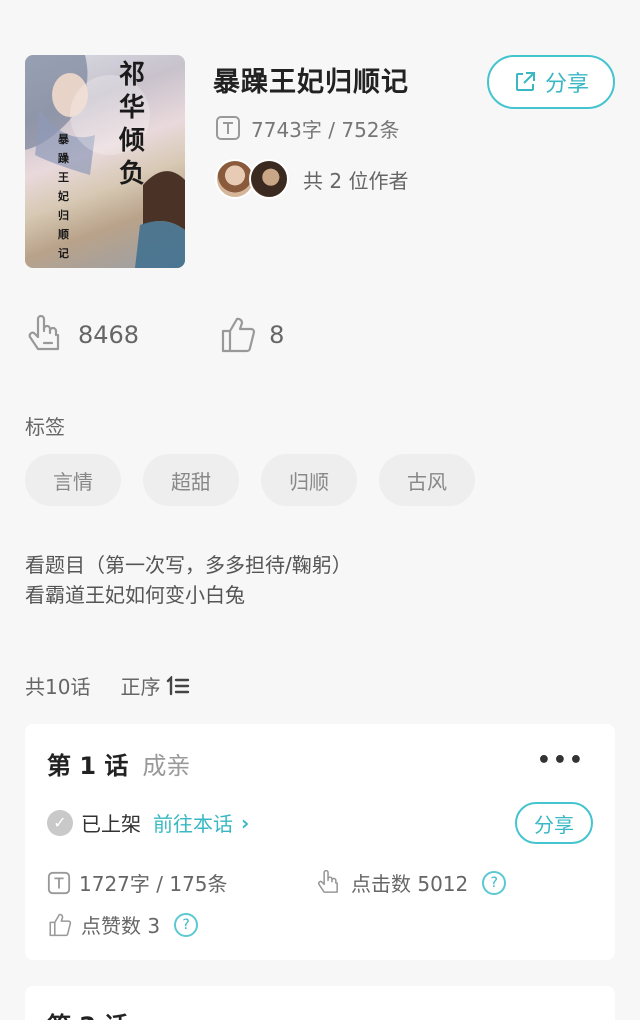 This screenshot has width=640, height=1020. I want to click on sort-order-label: 正序, so click(140, 687).